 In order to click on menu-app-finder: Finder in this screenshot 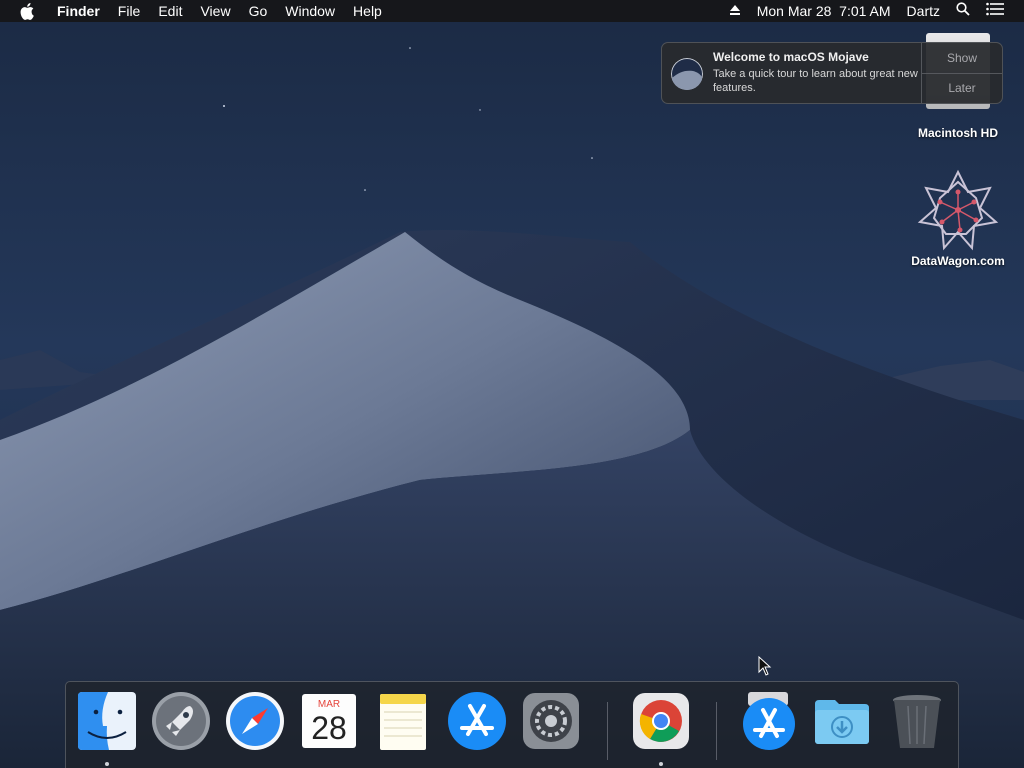, I will do `click(78, 11)`.